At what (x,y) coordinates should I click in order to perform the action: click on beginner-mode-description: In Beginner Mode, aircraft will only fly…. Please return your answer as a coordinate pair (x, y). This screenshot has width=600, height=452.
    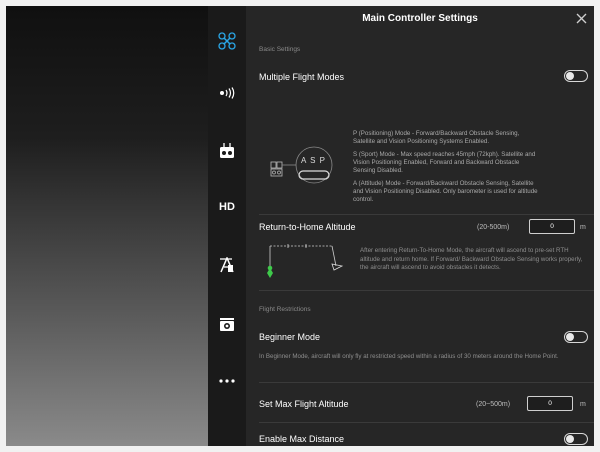
    Looking at the image, I should click on (409, 356).